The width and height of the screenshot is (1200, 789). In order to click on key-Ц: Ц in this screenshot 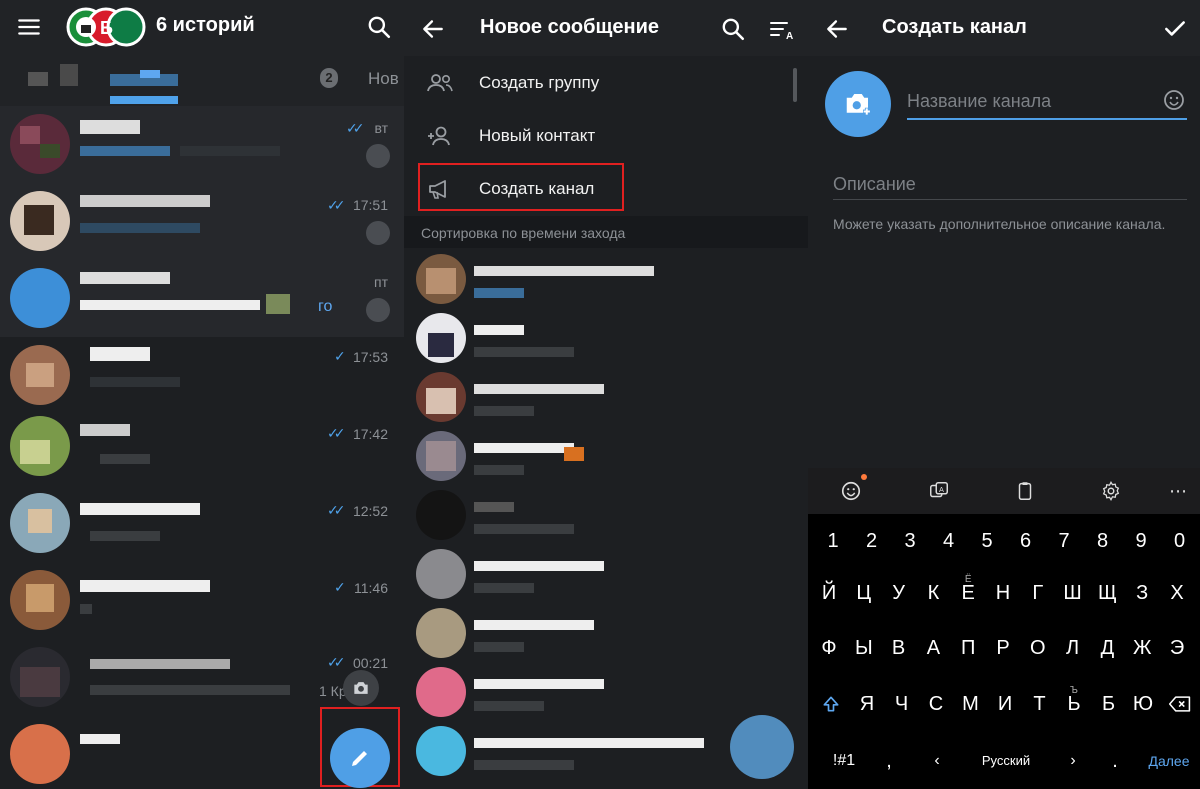, I will do `click(864, 593)`.